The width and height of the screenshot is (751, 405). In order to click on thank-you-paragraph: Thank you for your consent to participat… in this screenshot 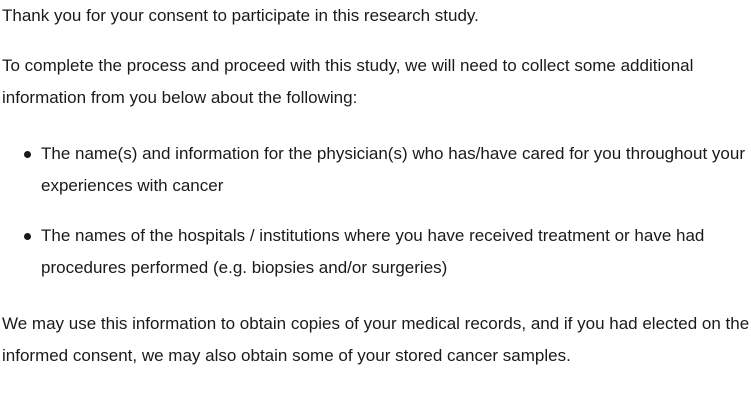, I will do `click(240, 15)`.